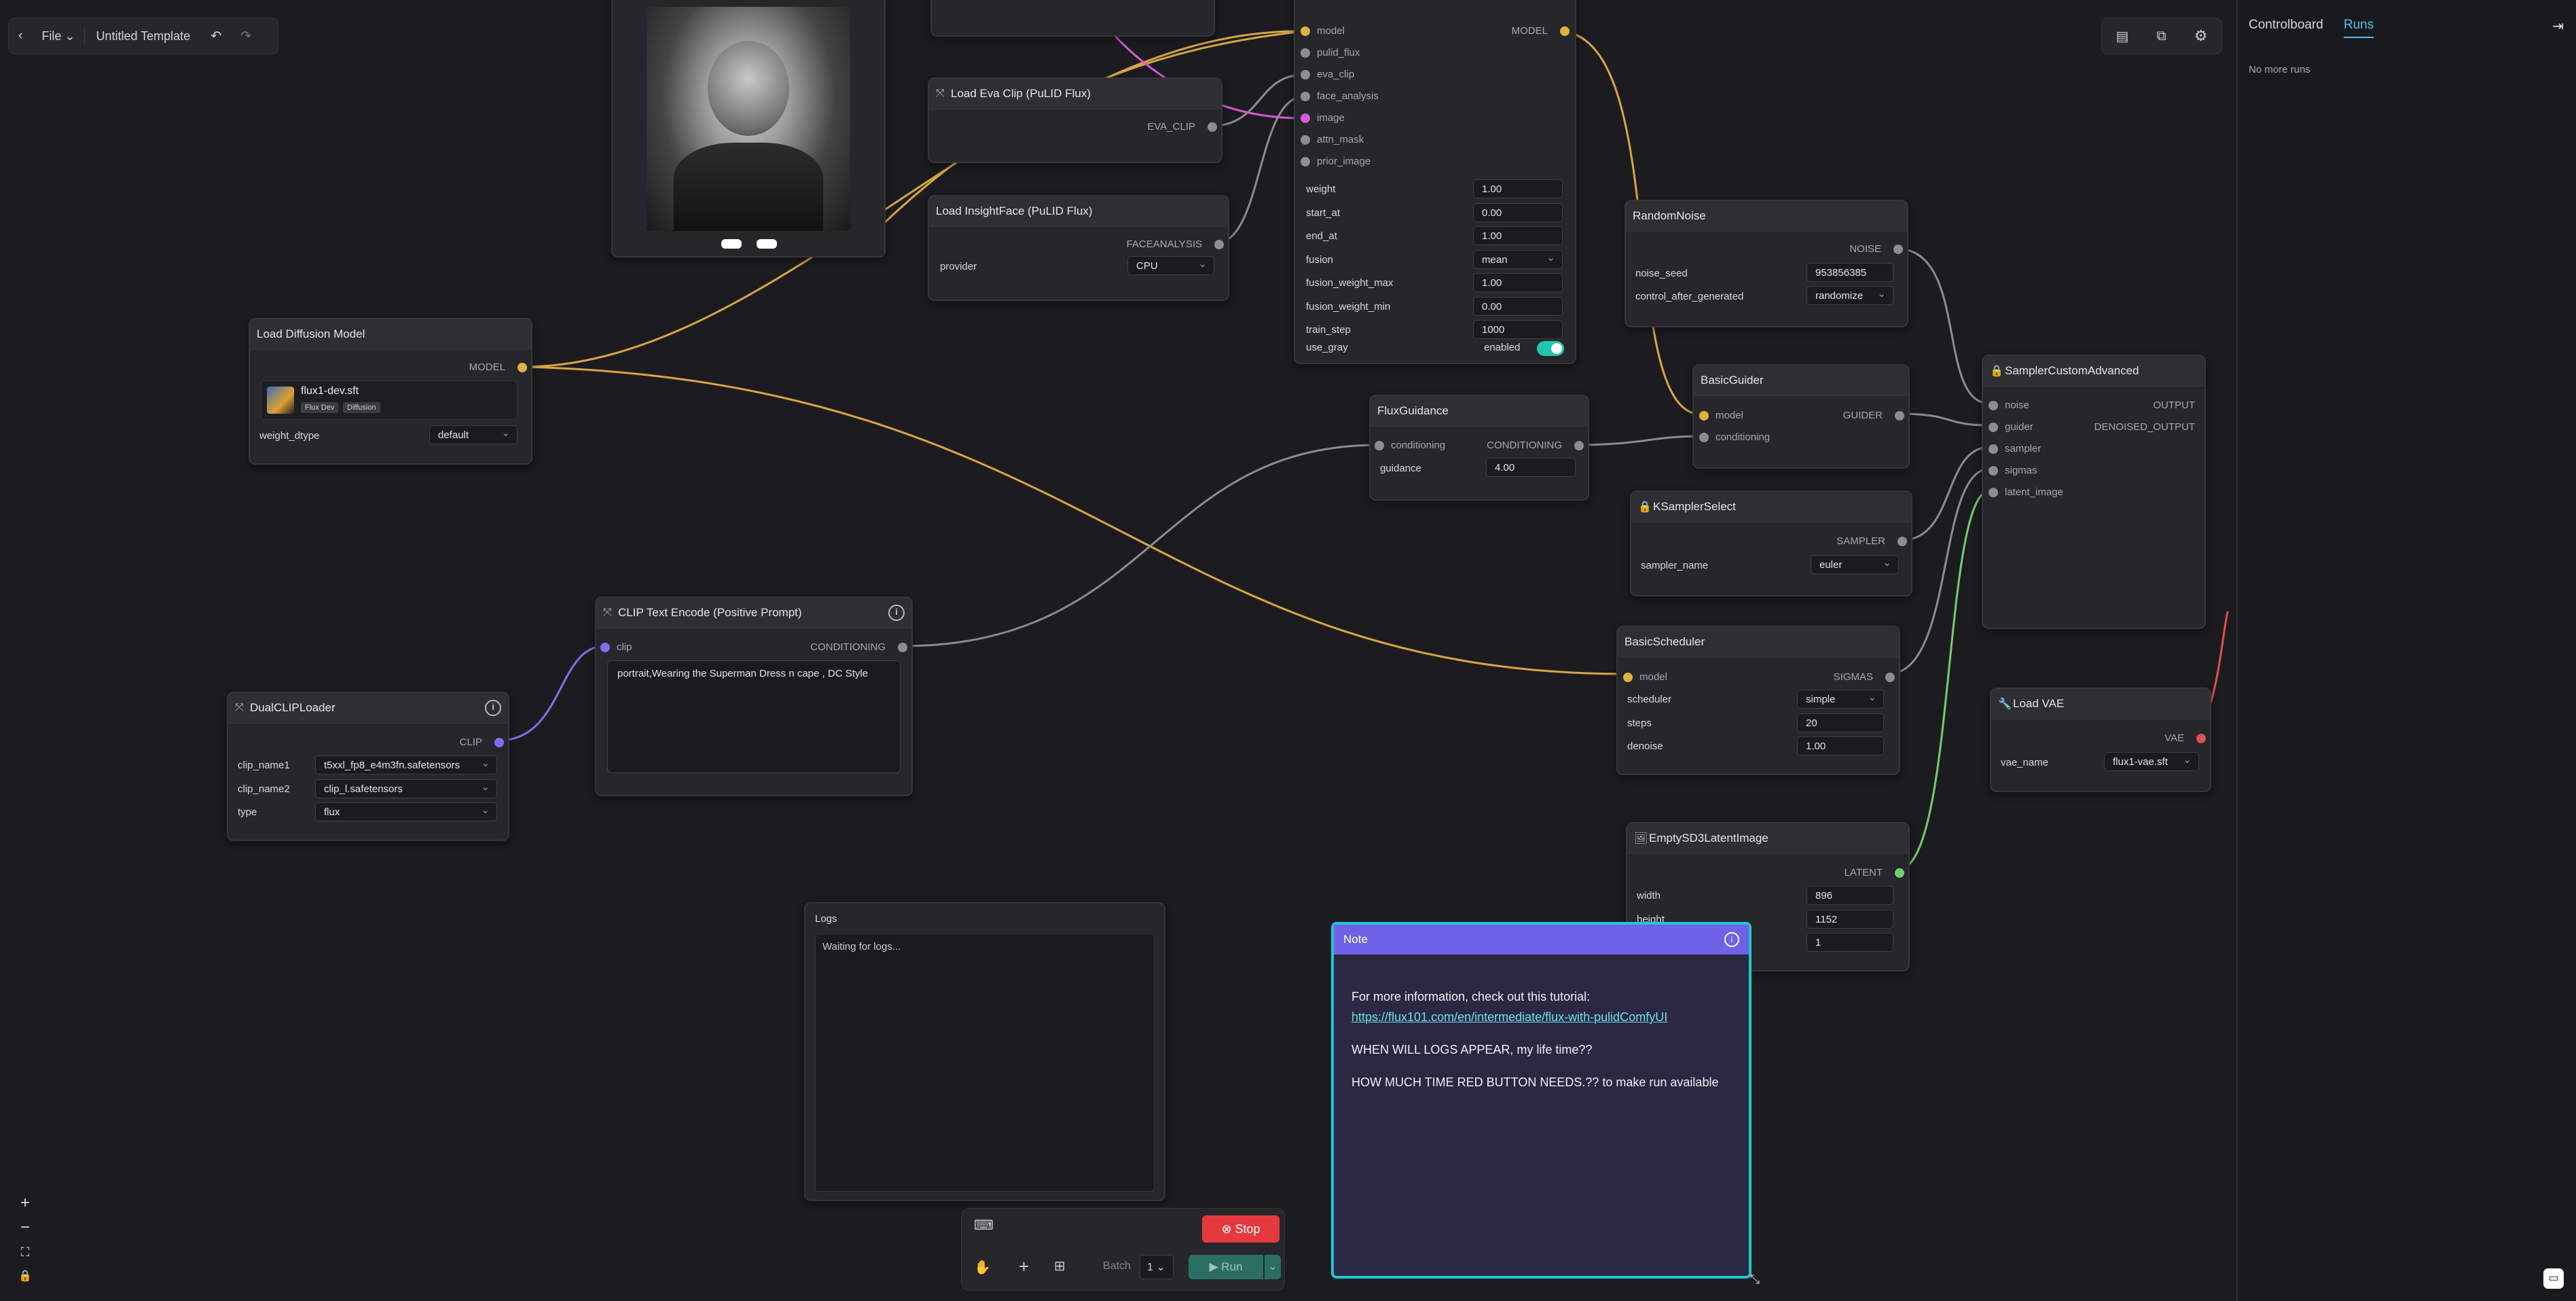 This screenshot has width=2576, height=1301. Describe the element at coordinates (1060, 1266) in the screenshot. I see `layout-icon: ⊞` at that location.